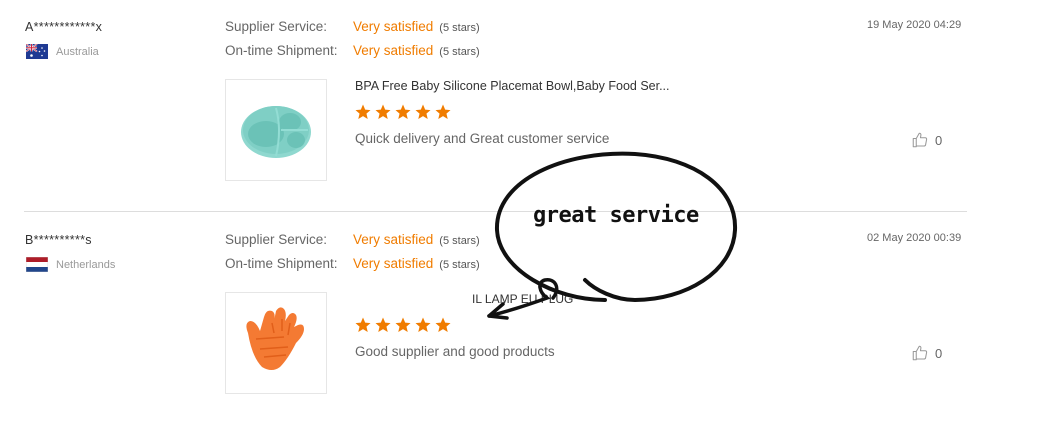 The height and width of the screenshot is (423, 1039). I want to click on review-date: 02 May 2020 00:39, so click(914, 238).